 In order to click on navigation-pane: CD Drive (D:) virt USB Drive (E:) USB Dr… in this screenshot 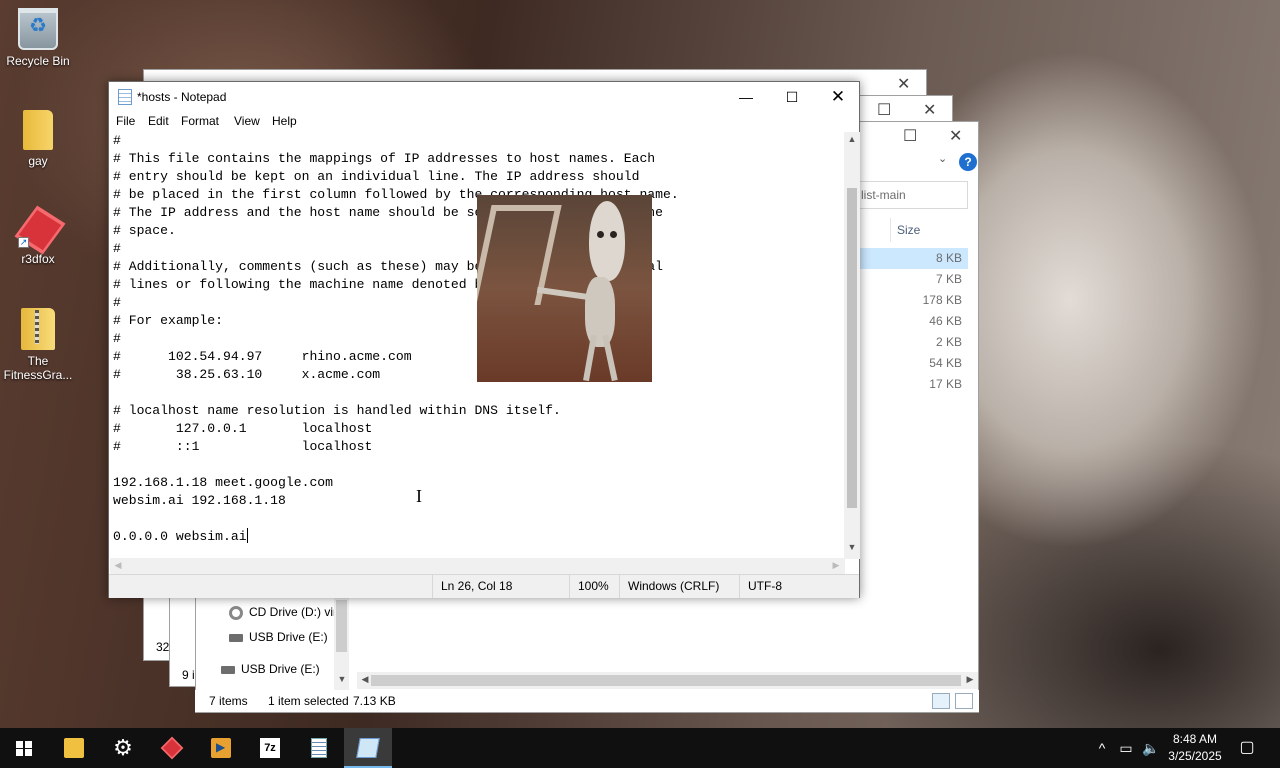, I will do `click(272, 644)`.